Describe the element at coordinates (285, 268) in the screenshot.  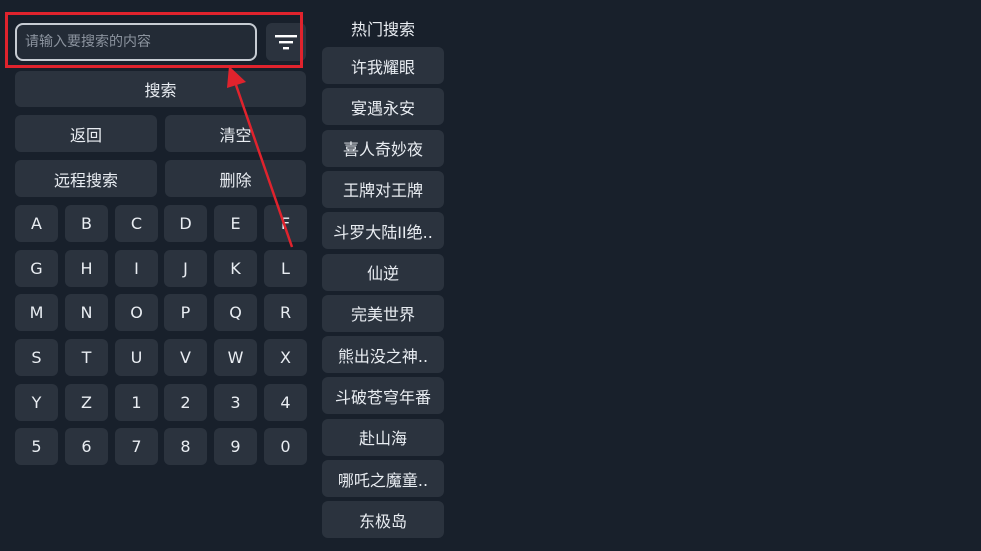
I see `key-l: L` at that location.